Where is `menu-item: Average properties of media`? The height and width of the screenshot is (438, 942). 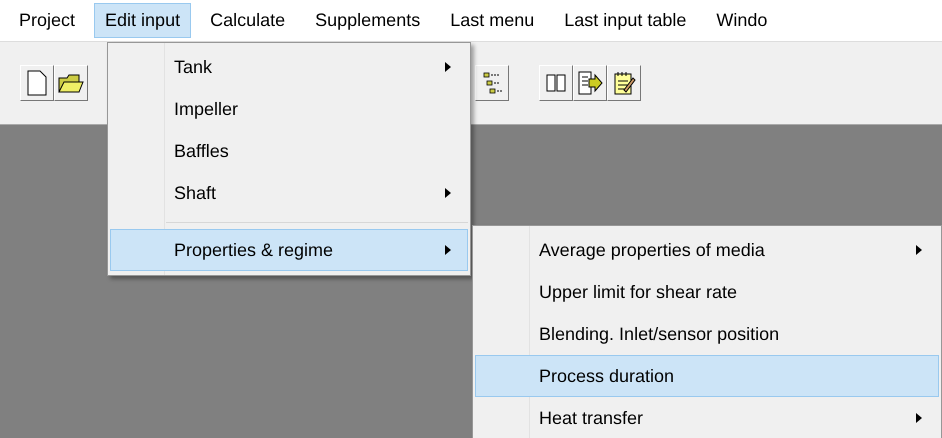 menu-item: Average properties of media is located at coordinates (707, 250).